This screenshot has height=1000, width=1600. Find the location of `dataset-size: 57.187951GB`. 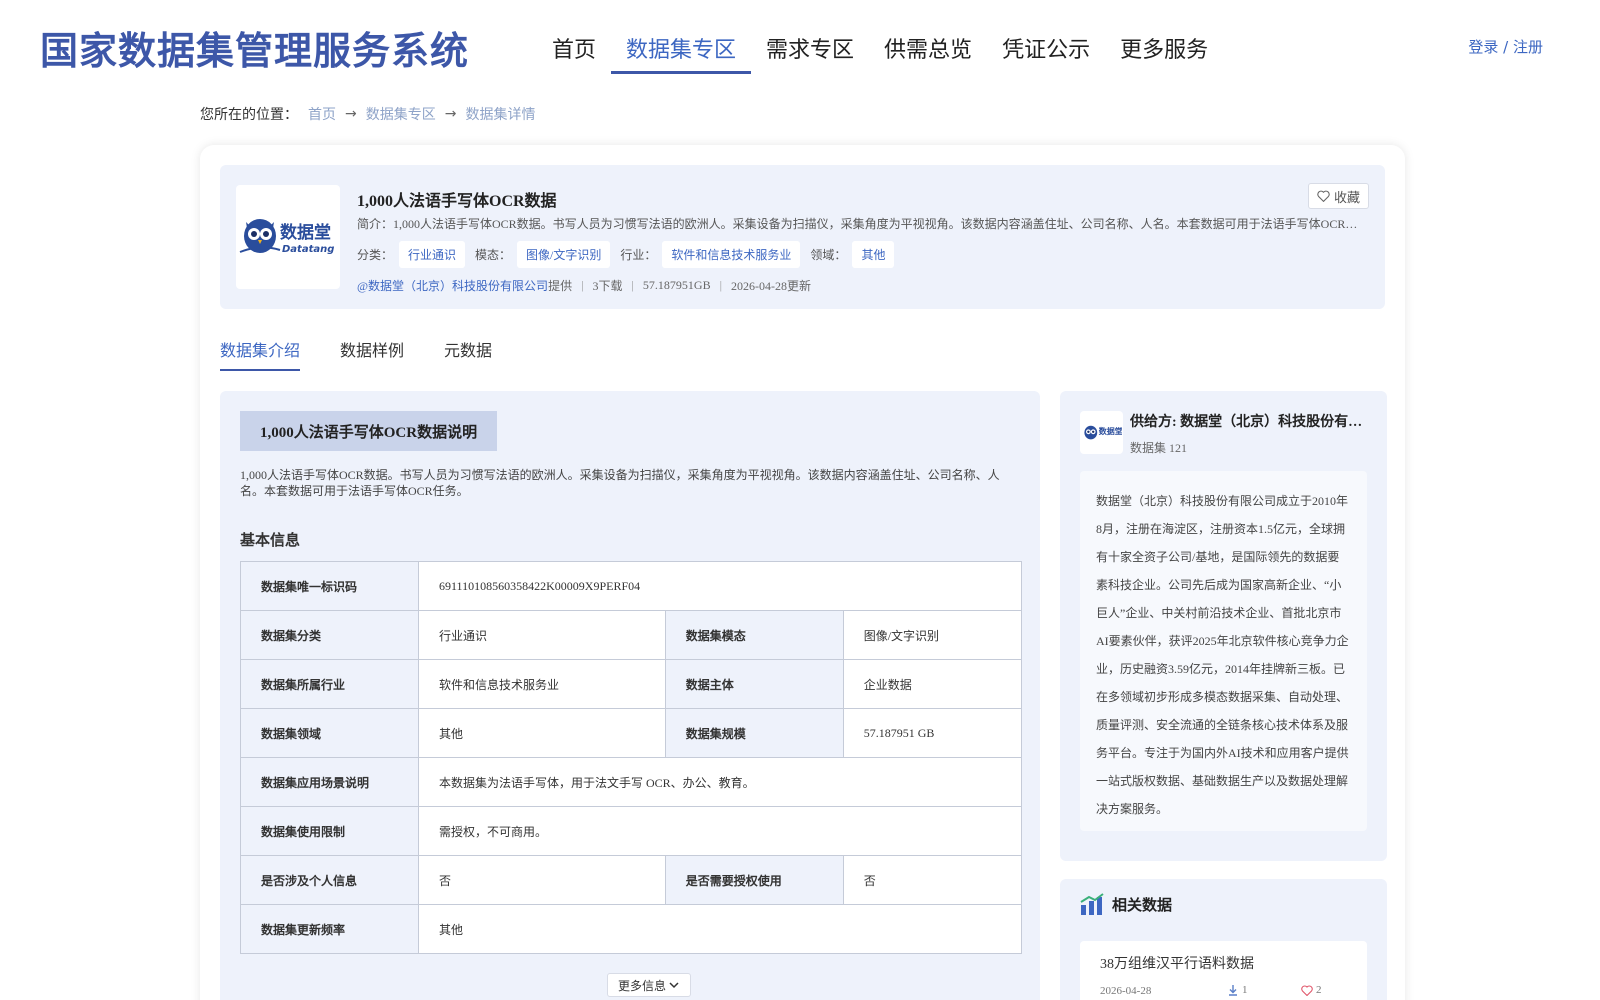

dataset-size: 57.187951GB is located at coordinates (676, 285).